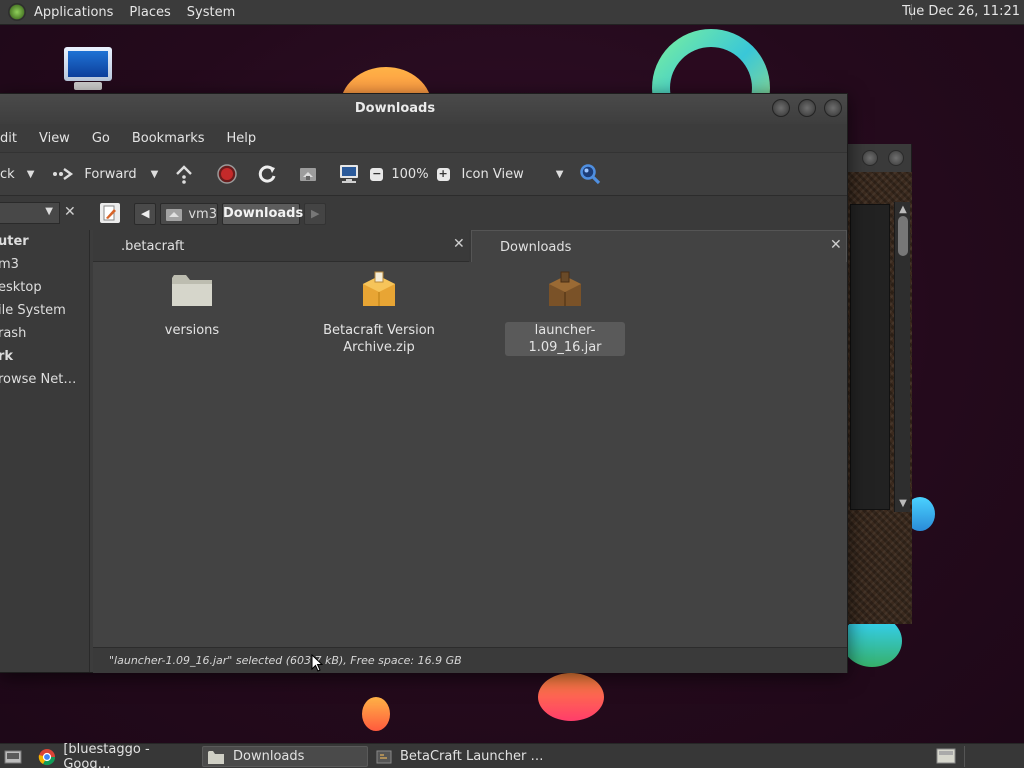 The image size is (1024, 768). I want to click on computer-button, so click(349, 174).